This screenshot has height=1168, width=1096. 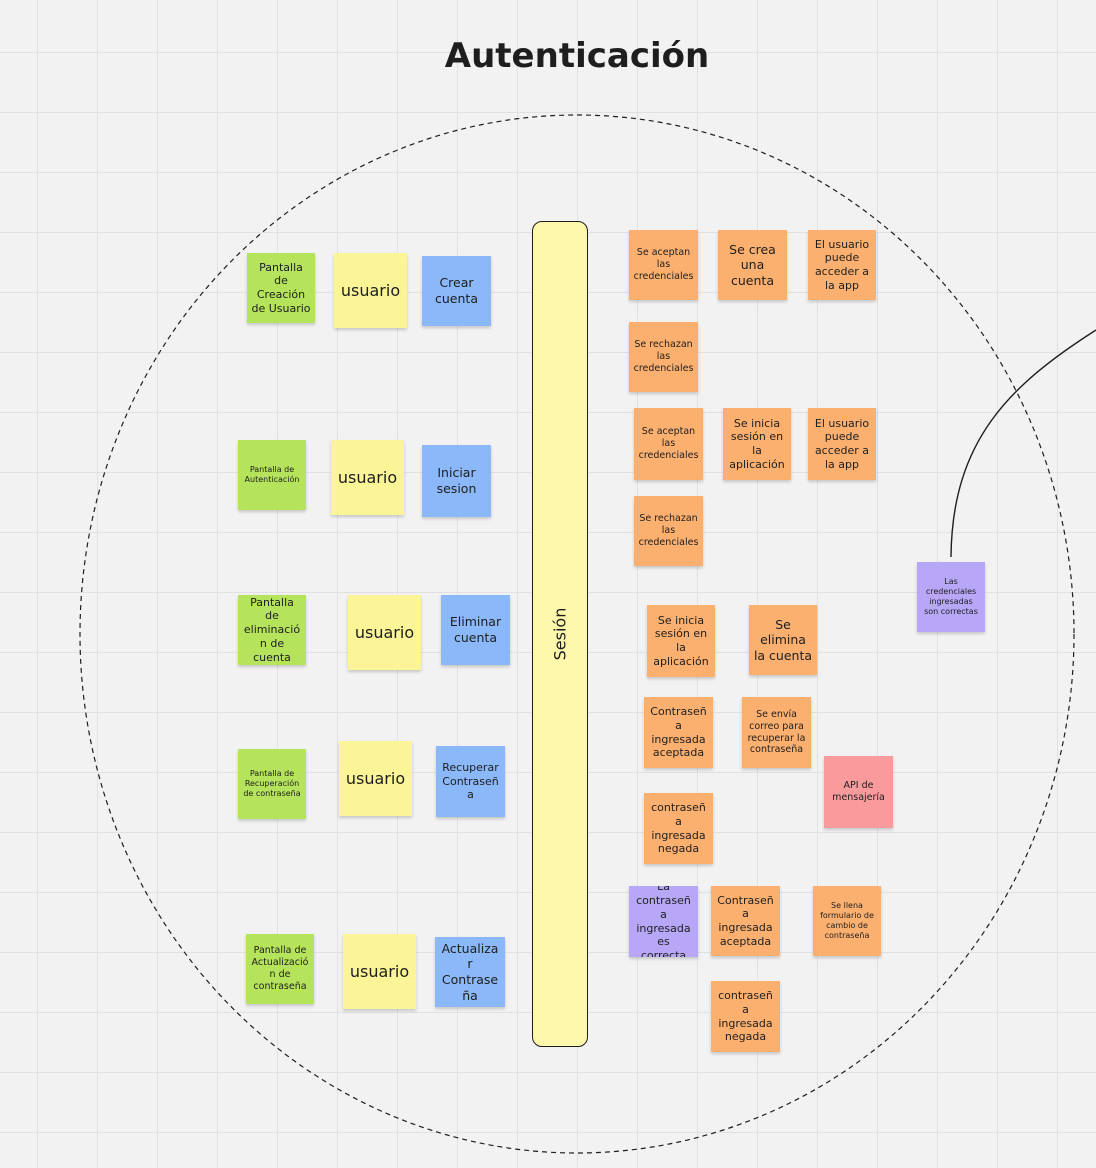 I want to click on sticky-screen-authentication: Pantalla de Autenticación, so click(x=272, y=475).